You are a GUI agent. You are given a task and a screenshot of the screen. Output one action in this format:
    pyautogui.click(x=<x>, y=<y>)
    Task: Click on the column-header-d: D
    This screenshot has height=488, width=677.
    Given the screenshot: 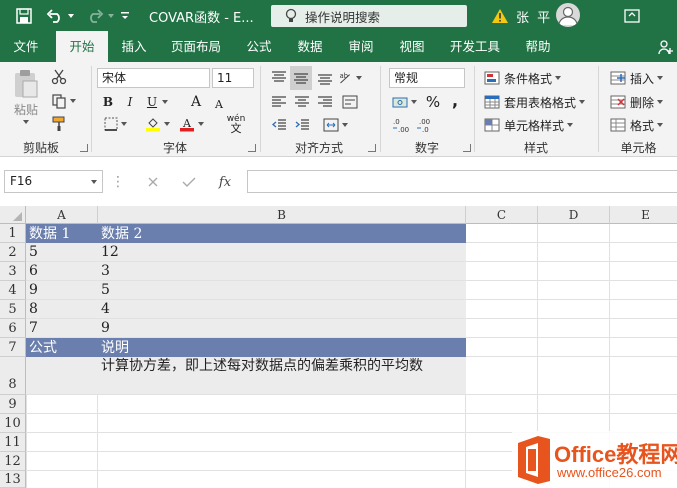 What is the action you would take?
    pyautogui.click(x=574, y=215)
    